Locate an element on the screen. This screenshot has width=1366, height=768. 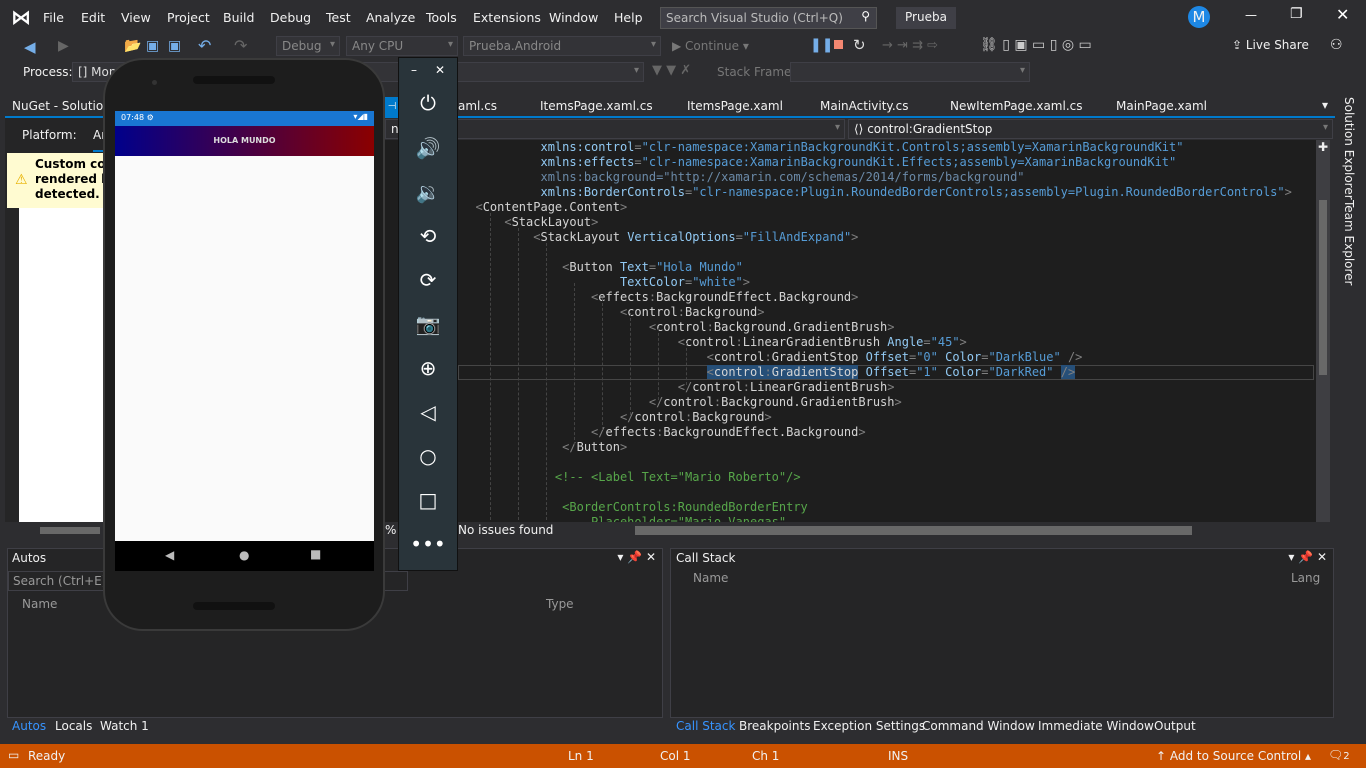
menu-extensions: Extensions is located at coordinates (507, 17).